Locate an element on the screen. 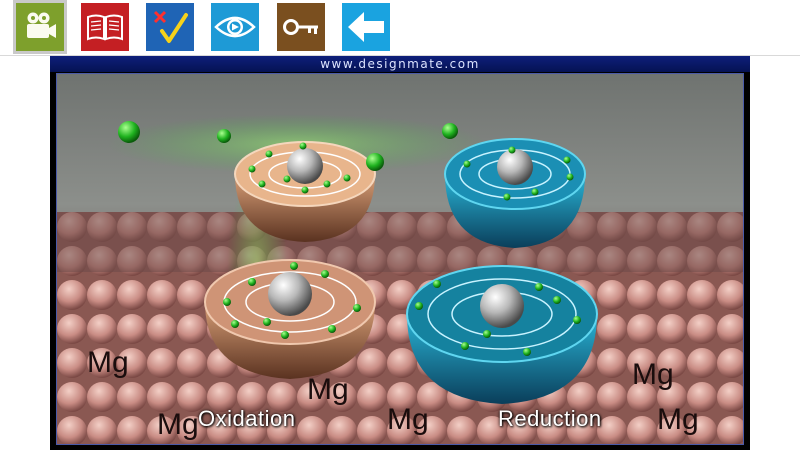  eye-button is located at coordinates (235, 27).